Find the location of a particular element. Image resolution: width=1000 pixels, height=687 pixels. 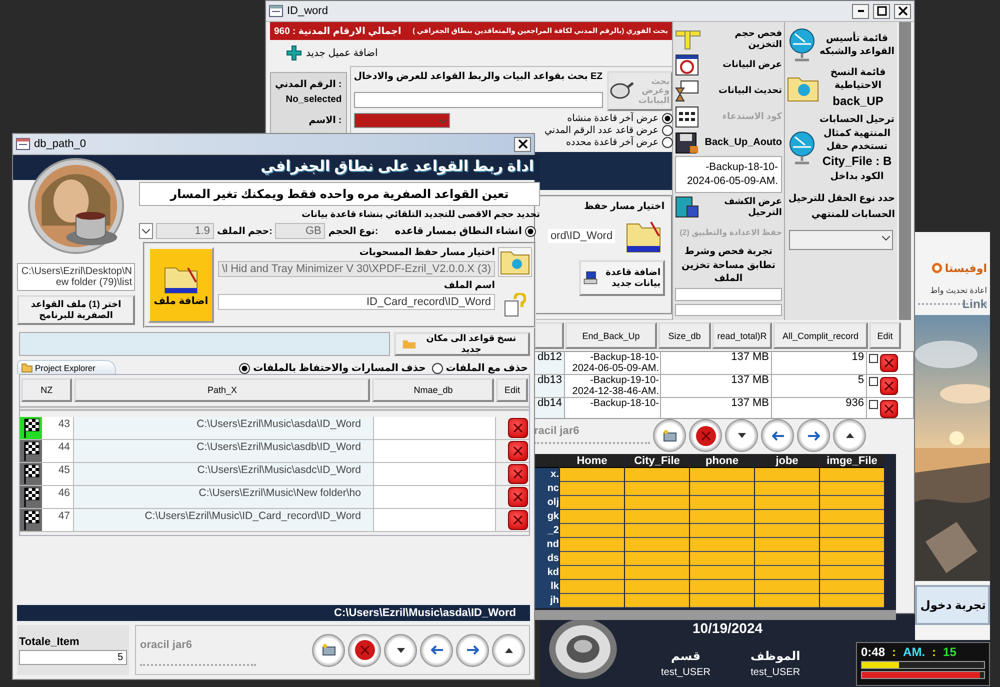

tab: Project Explorer is located at coordinates (66, 367).